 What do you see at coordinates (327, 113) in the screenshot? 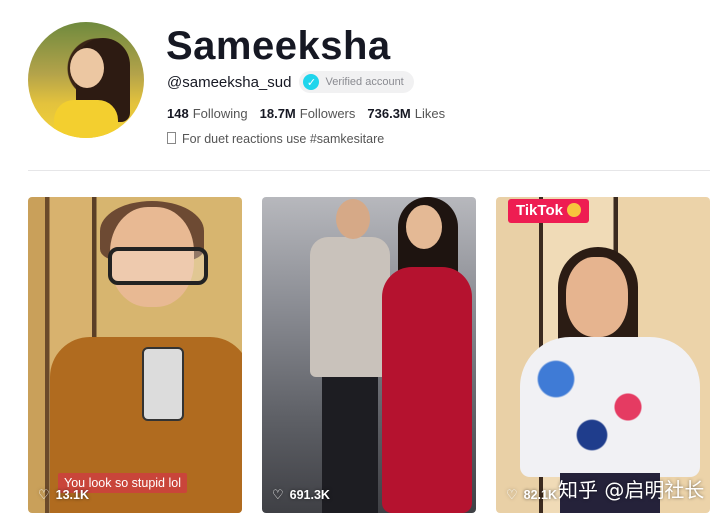
I see `followers-label: Followers` at bounding box center [327, 113].